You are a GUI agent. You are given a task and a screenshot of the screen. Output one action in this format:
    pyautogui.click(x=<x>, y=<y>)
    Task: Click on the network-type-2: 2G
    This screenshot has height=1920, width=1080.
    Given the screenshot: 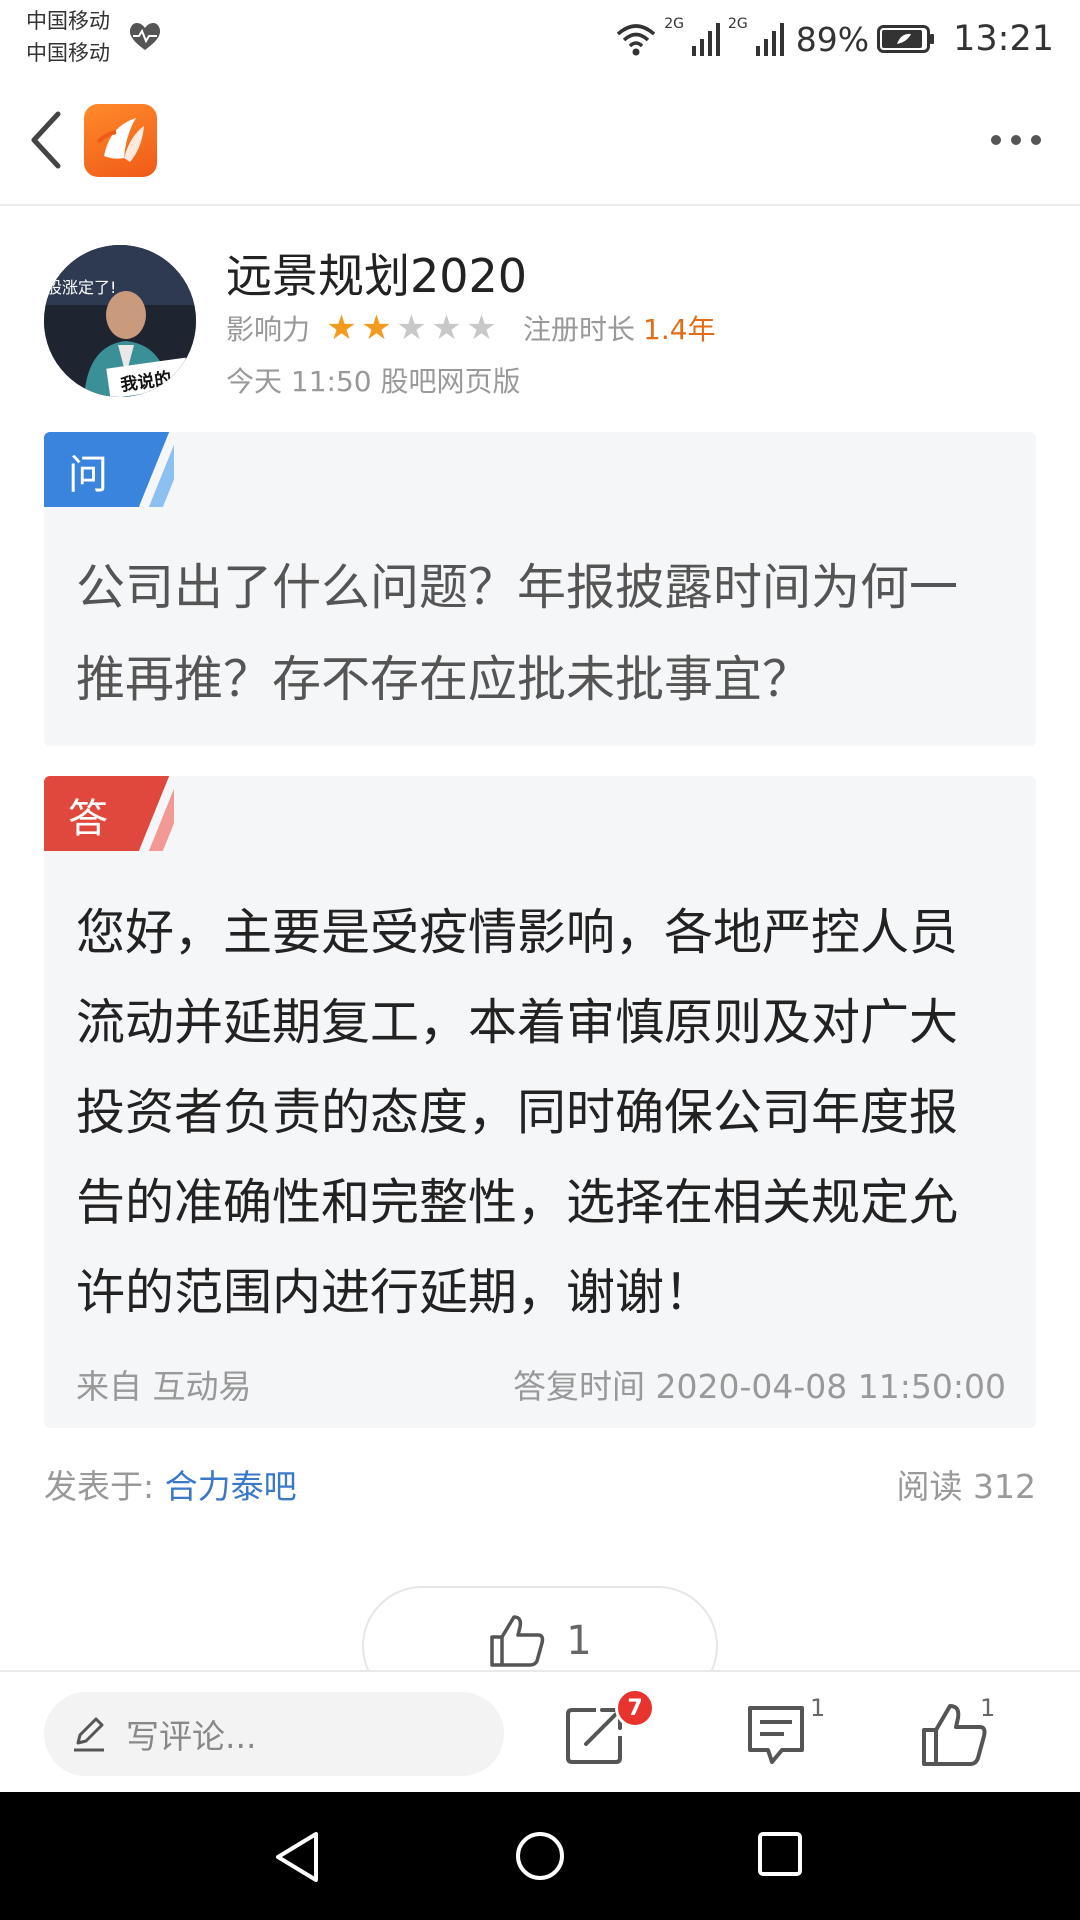 What is the action you would take?
    pyautogui.click(x=738, y=24)
    